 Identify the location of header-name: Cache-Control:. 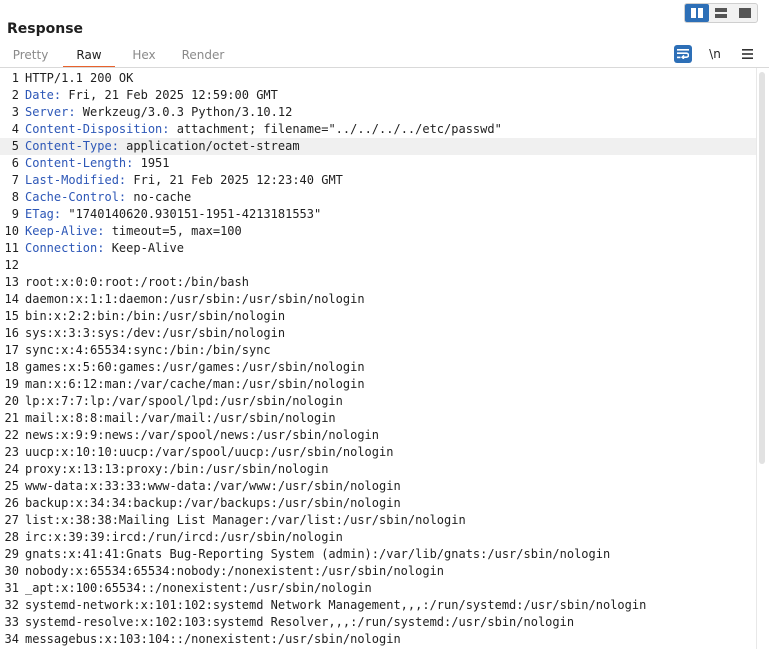
(76, 197).